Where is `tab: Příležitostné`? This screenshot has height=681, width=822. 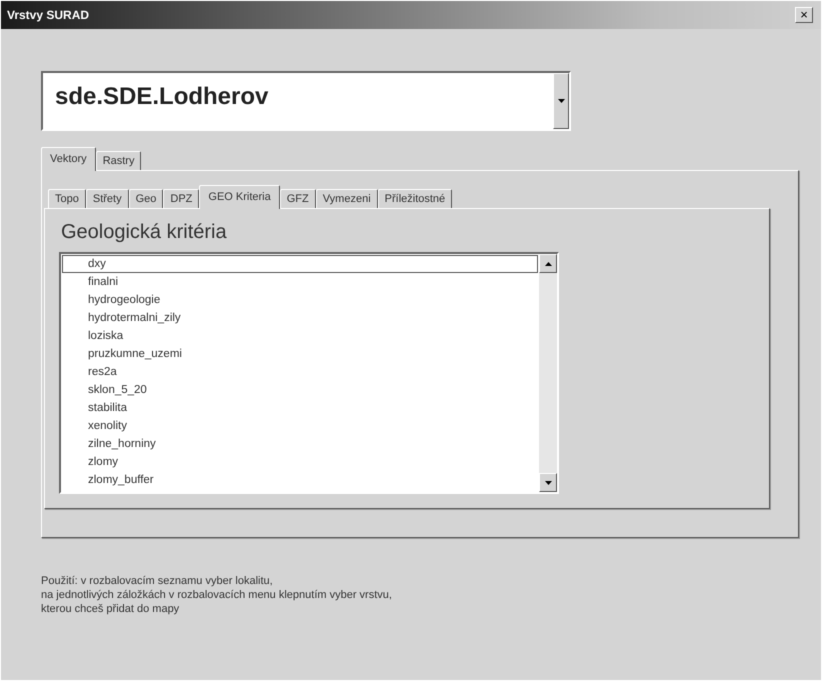
tab: Příležitostné is located at coordinates (415, 198).